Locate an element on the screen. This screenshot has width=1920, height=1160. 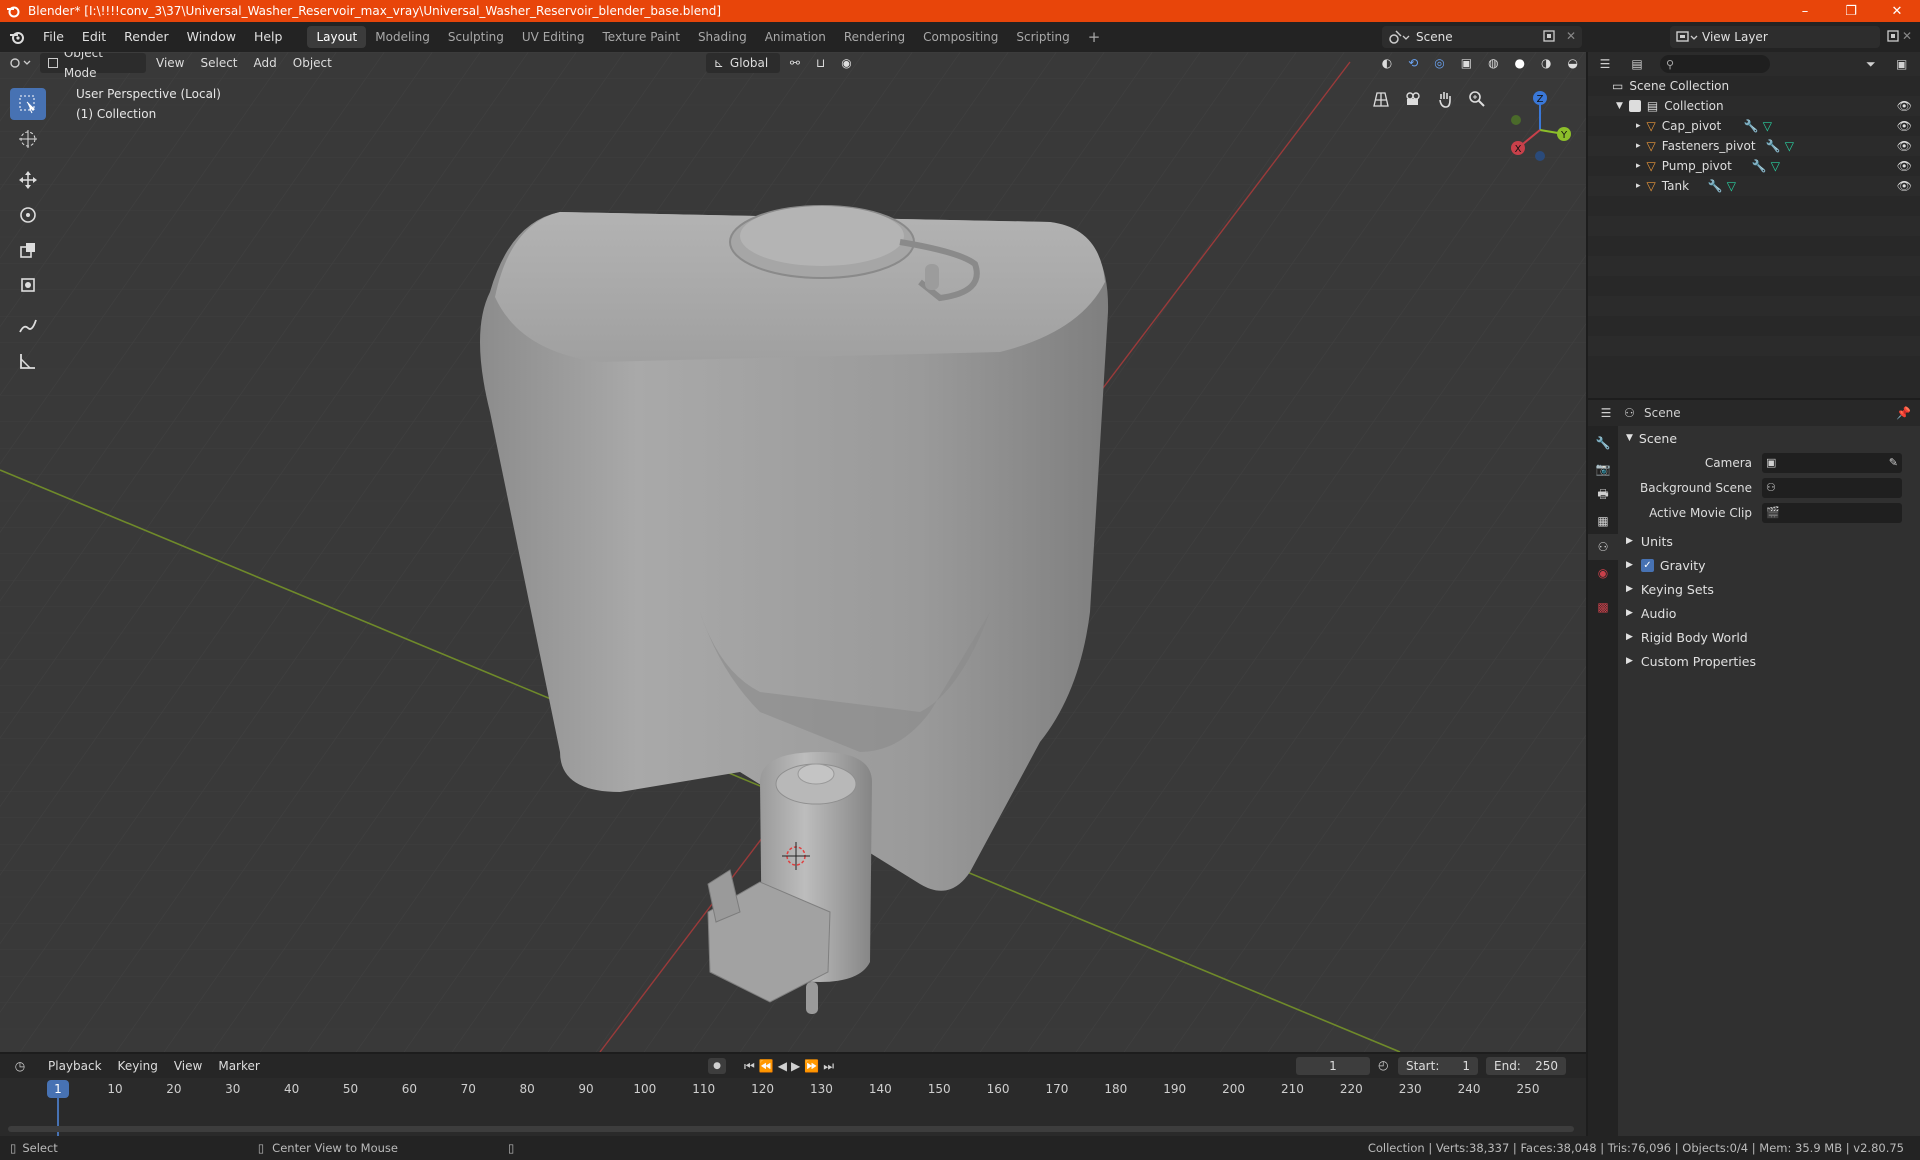
scene-tab-icon: ⚇ is located at coordinates (1603, 547).